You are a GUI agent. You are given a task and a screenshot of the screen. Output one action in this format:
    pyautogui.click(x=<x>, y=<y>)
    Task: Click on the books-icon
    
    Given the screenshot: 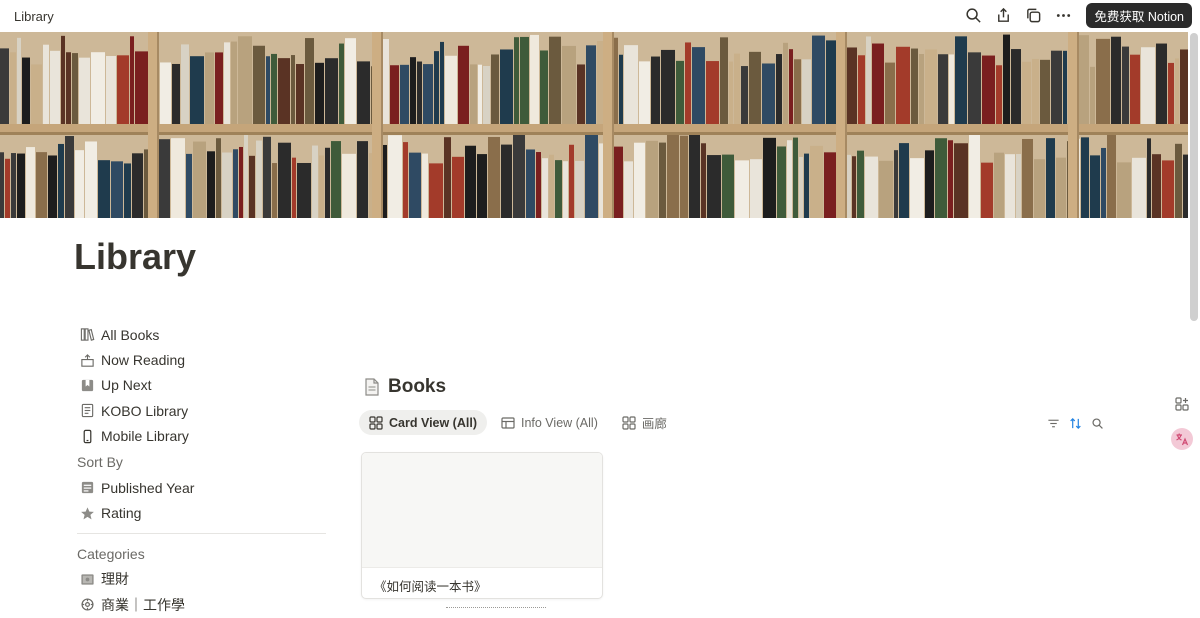 What is the action you would take?
    pyautogui.click(x=87, y=335)
    